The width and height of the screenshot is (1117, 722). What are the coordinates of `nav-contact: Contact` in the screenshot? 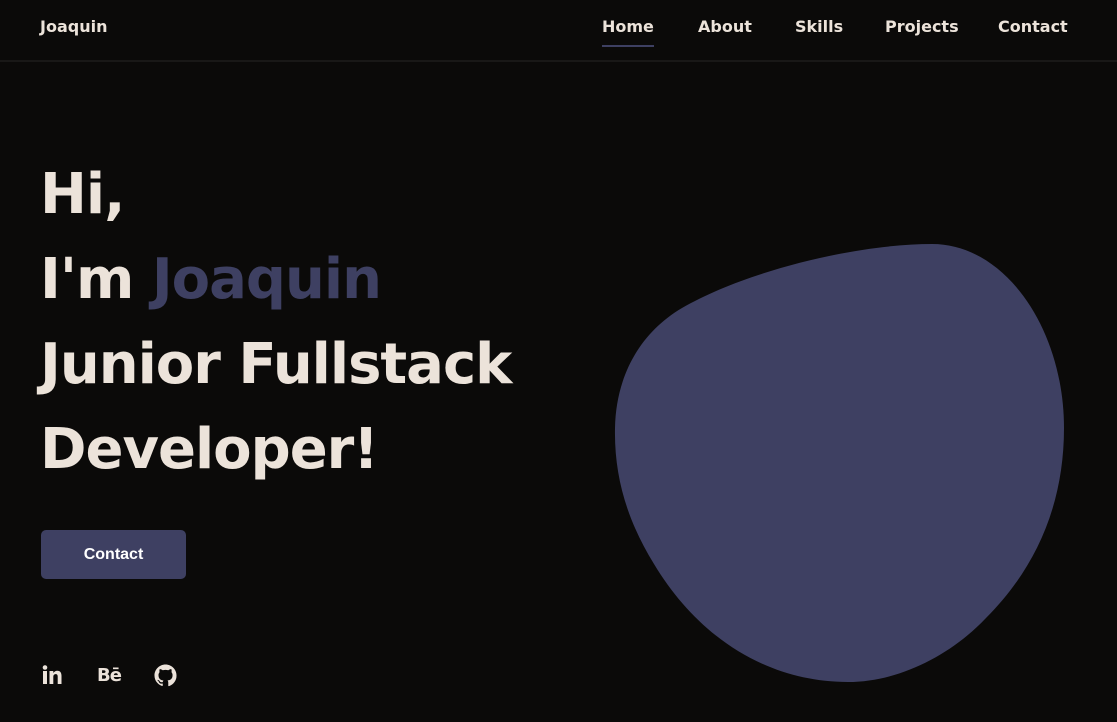 It's located at (1033, 26).